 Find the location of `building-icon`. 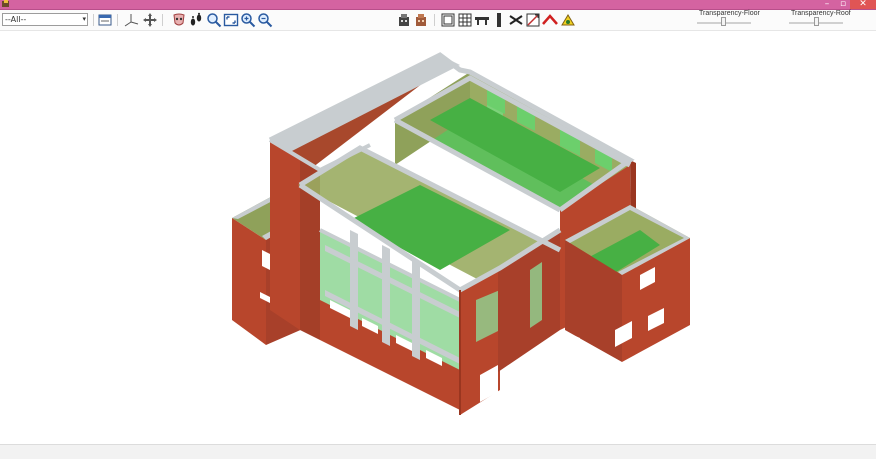

building-icon is located at coordinates (404, 20).